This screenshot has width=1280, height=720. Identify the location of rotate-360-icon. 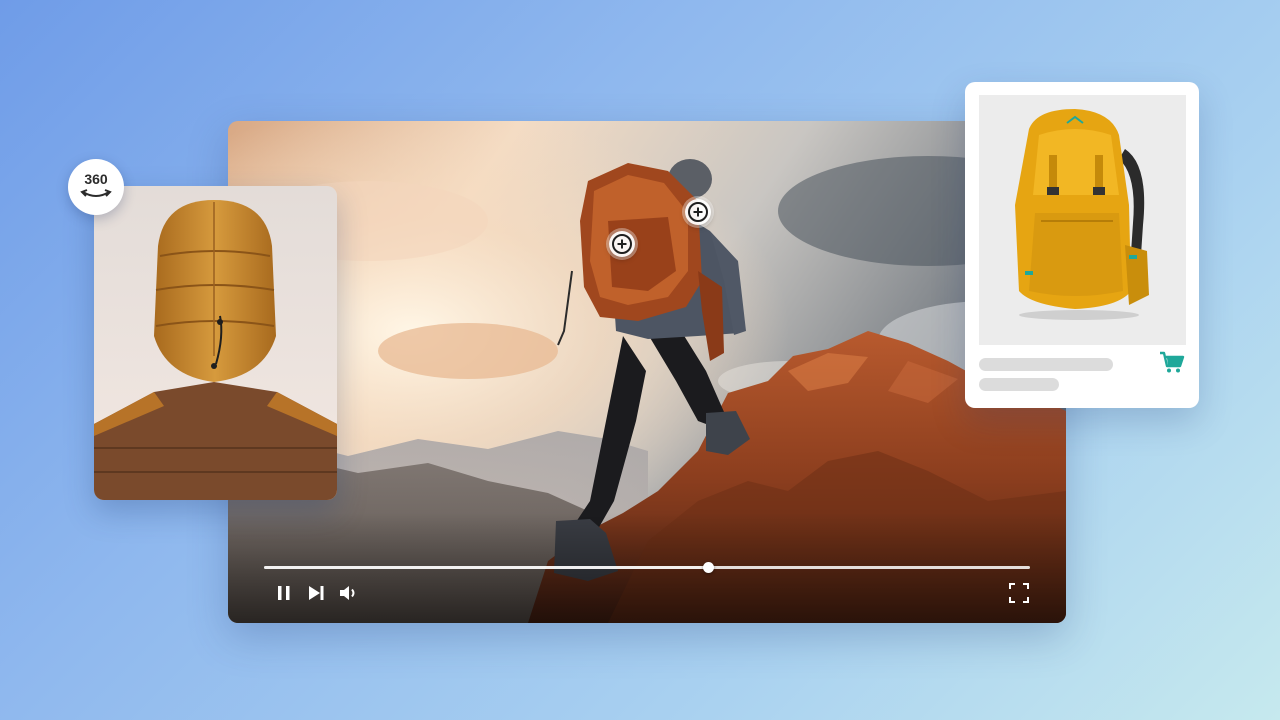
(96, 193).